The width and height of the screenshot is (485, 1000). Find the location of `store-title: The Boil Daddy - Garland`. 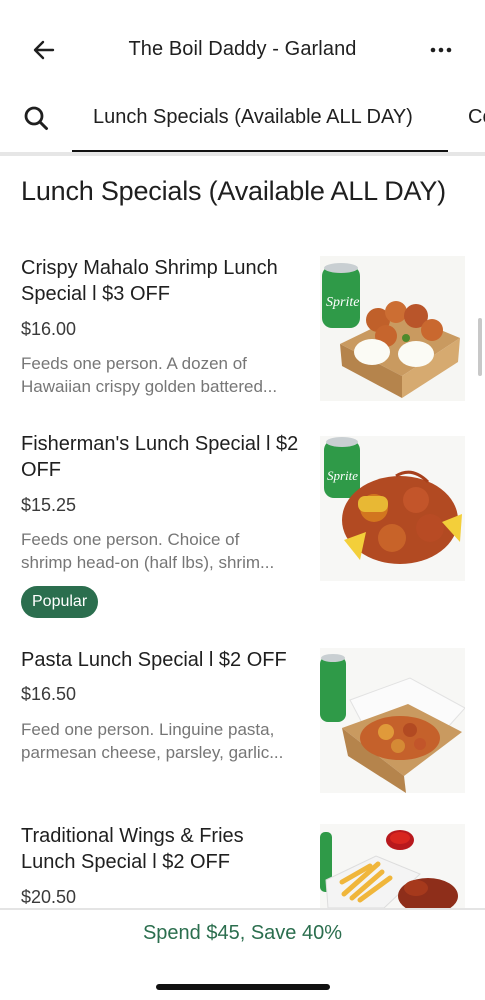

store-title: The Boil Daddy - Garland is located at coordinates (242, 49).